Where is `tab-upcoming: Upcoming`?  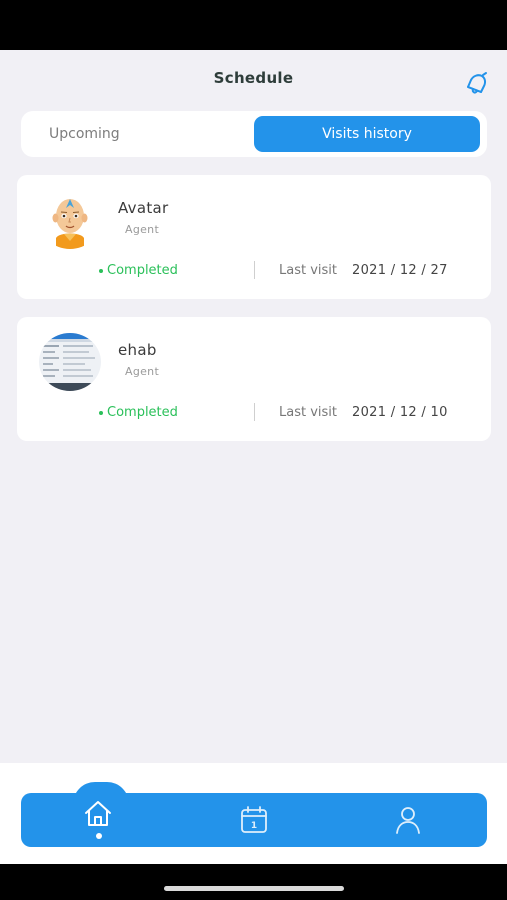
tab-upcoming: Upcoming is located at coordinates (140, 134).